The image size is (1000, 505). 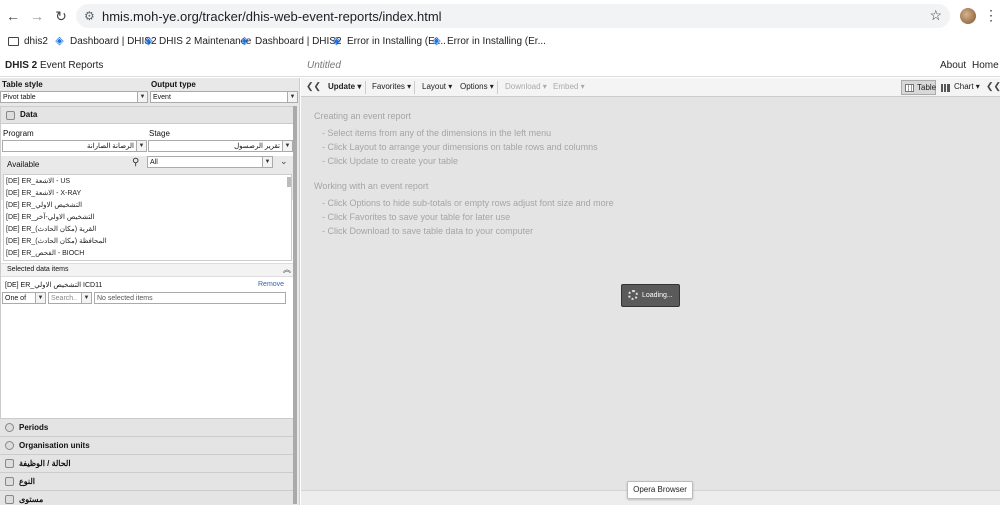 I want to click on list-item: [DE] ER_الاشعة - X-RAY, so click(x=43, y=193).